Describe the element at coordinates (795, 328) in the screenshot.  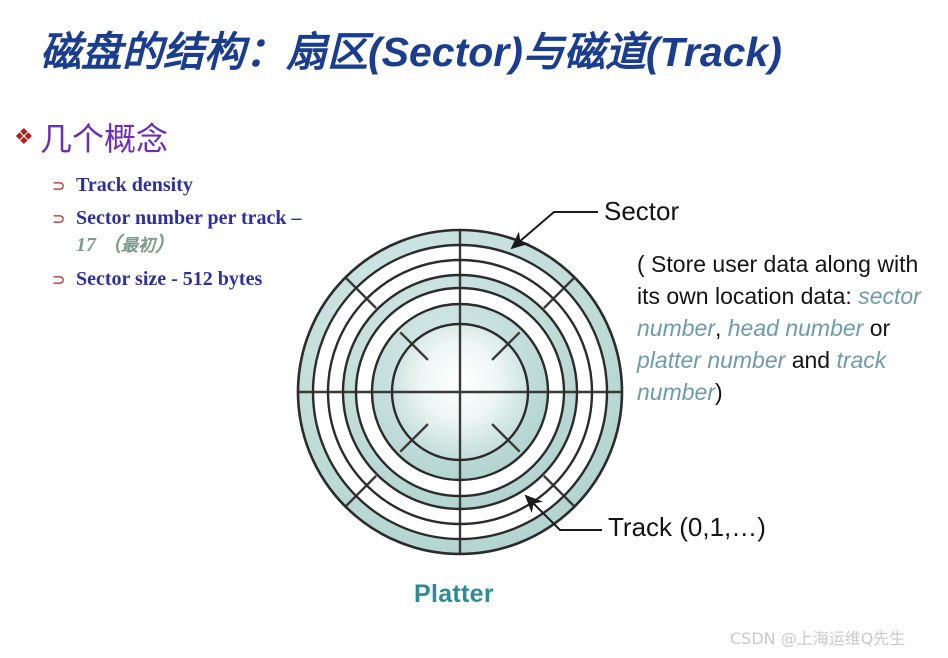
I see `desc-term-head-number: head number` at that location.